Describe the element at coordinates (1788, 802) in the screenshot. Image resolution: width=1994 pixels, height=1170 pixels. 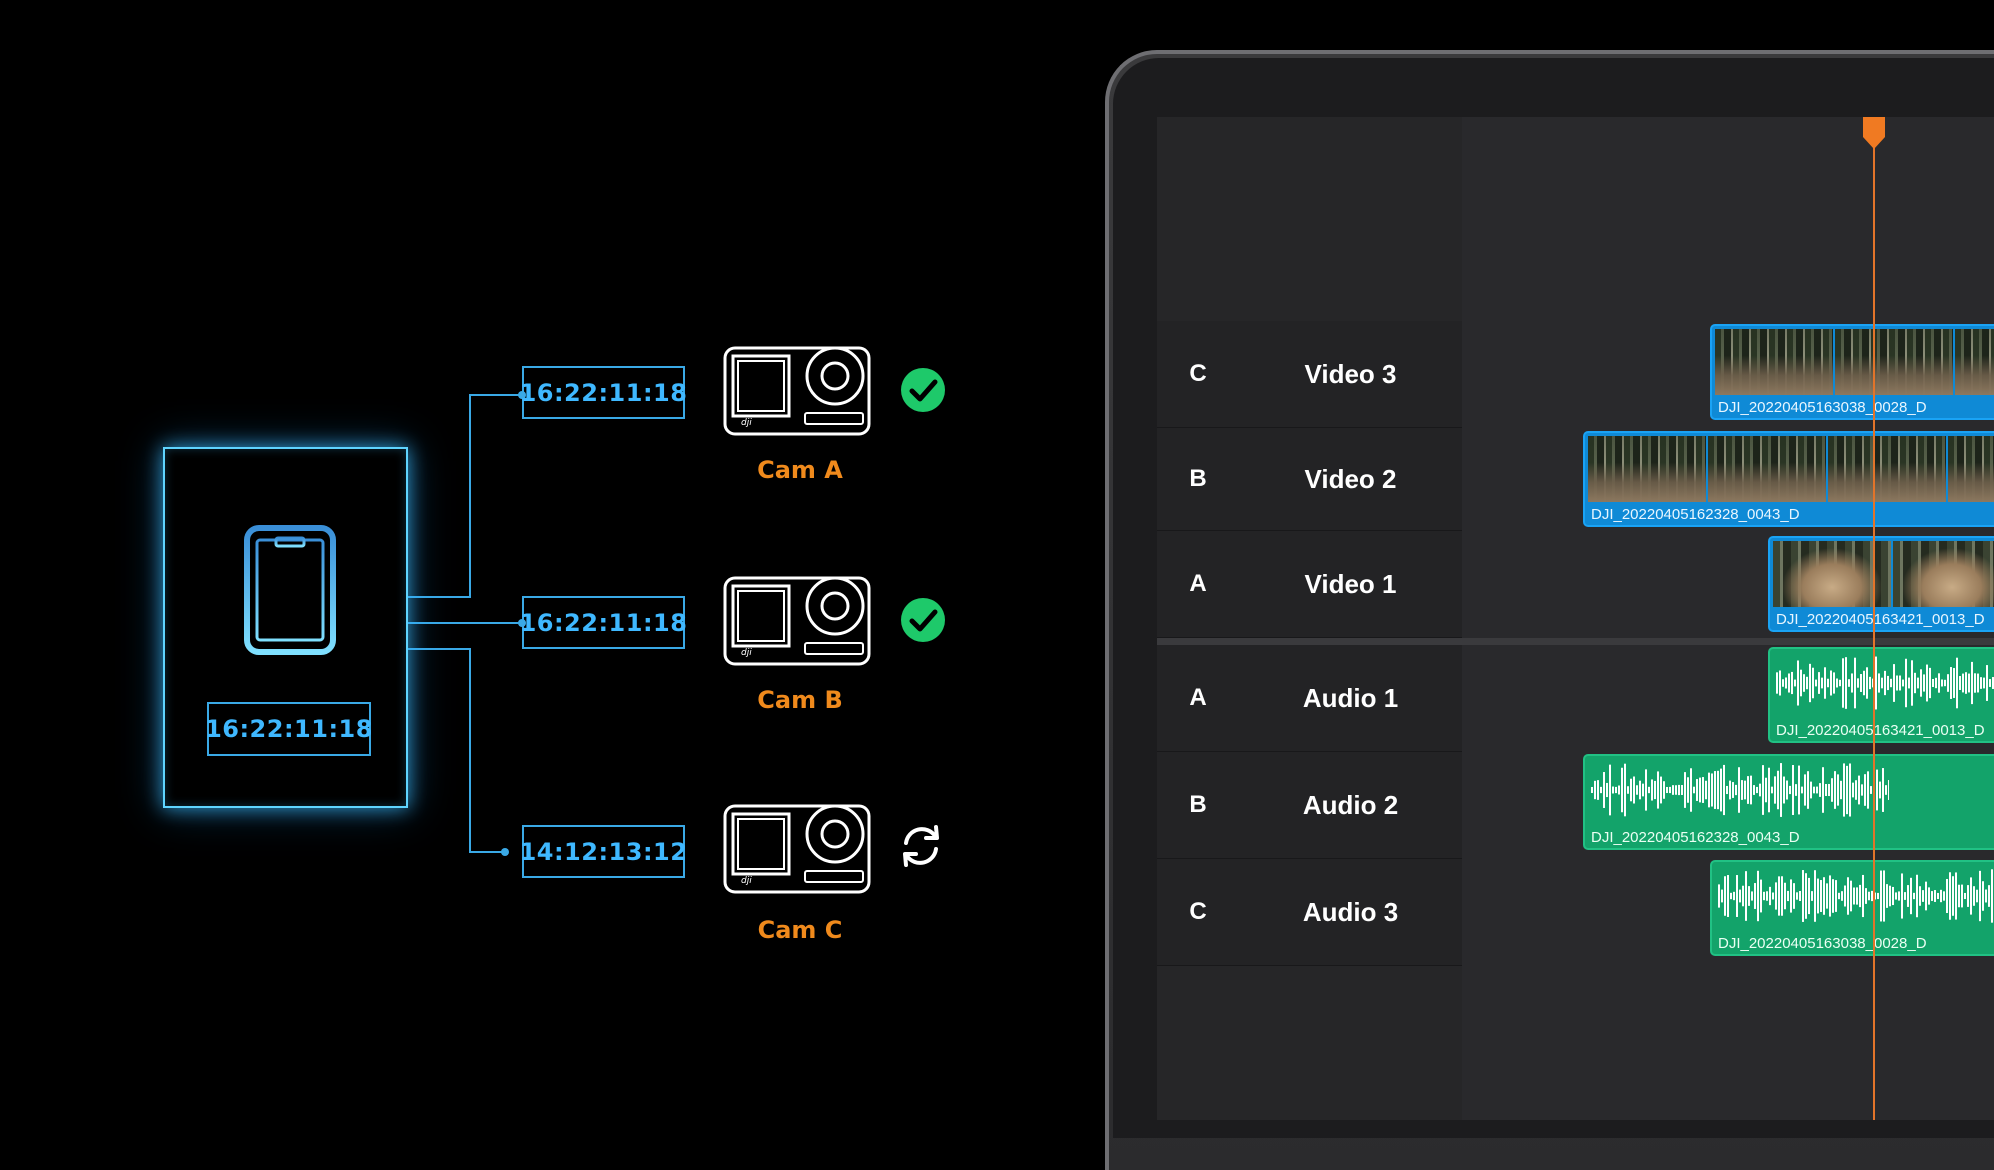
I see `audio-clip: DJI_20220405162328_0043_D` at that location.